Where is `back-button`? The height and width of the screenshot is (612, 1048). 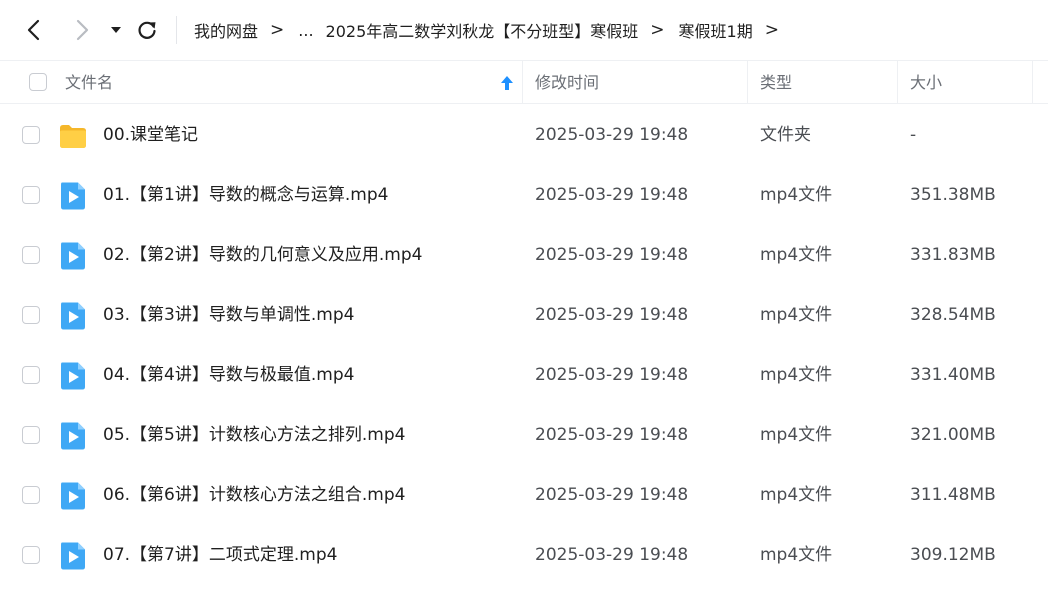
back-button is located at coordinates (34, 30).